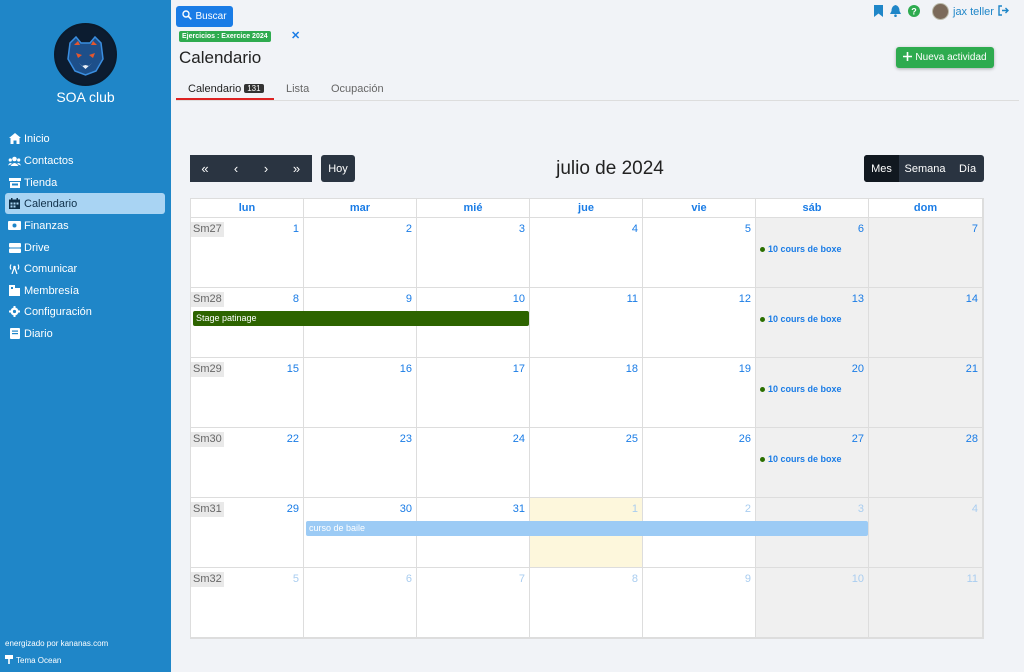  What do you see at coordinates (247, 463) in the screenshot?
I see `day-cell: 22 Sm30` at bounding box center [247, 463].